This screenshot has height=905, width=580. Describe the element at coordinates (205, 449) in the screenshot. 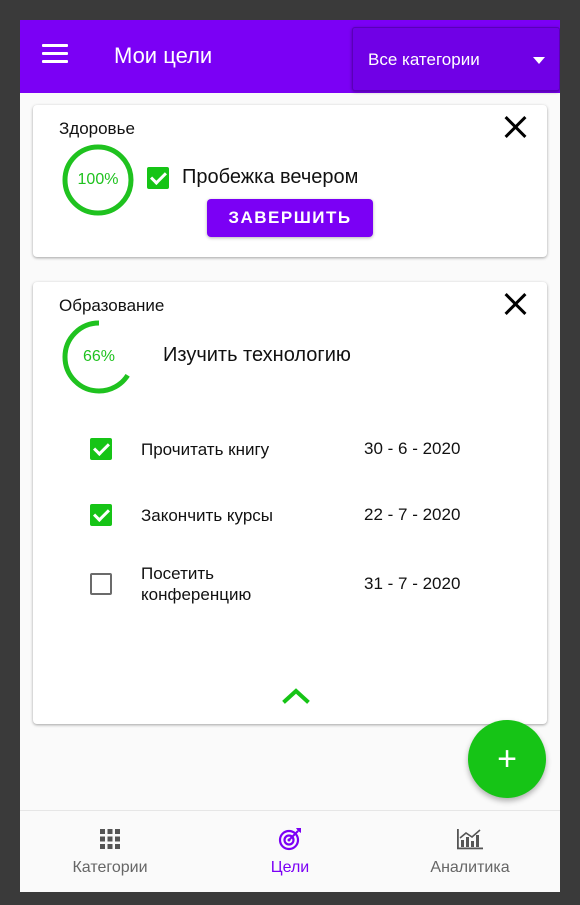

I see `subtask-label: Прочитать книгу` at that location.